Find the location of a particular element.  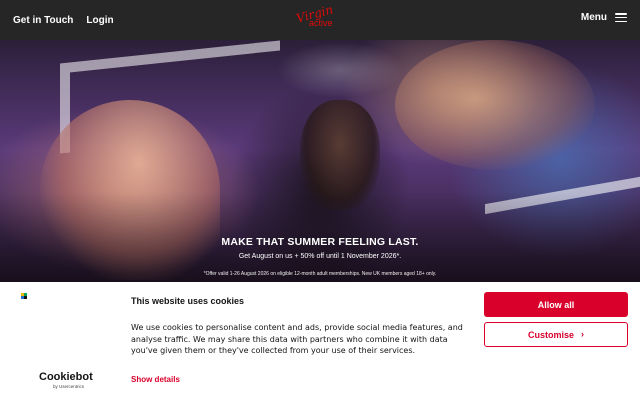

hero-title: MAKE THAT SUMMER FEELING LAST. is located at coordinates (320, 242).